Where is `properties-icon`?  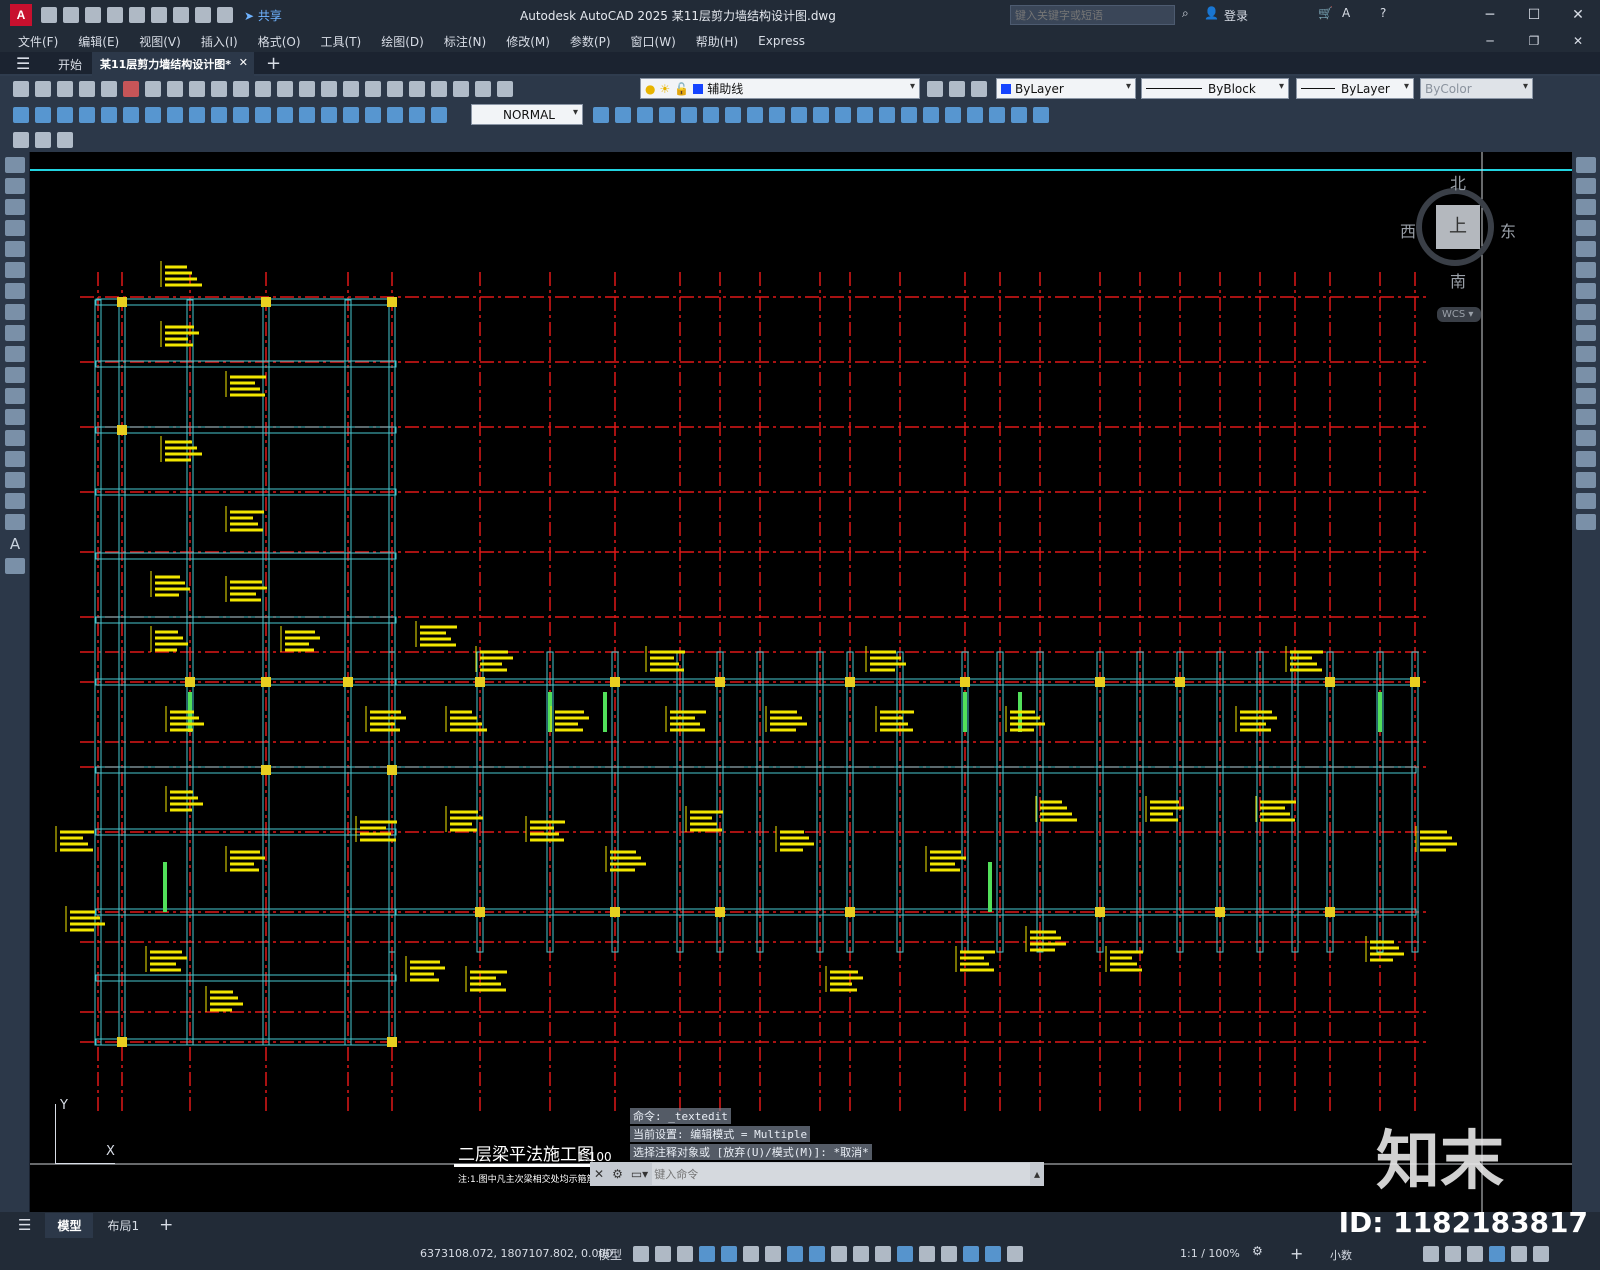
properties-icon is located at coordinates (373, 89).